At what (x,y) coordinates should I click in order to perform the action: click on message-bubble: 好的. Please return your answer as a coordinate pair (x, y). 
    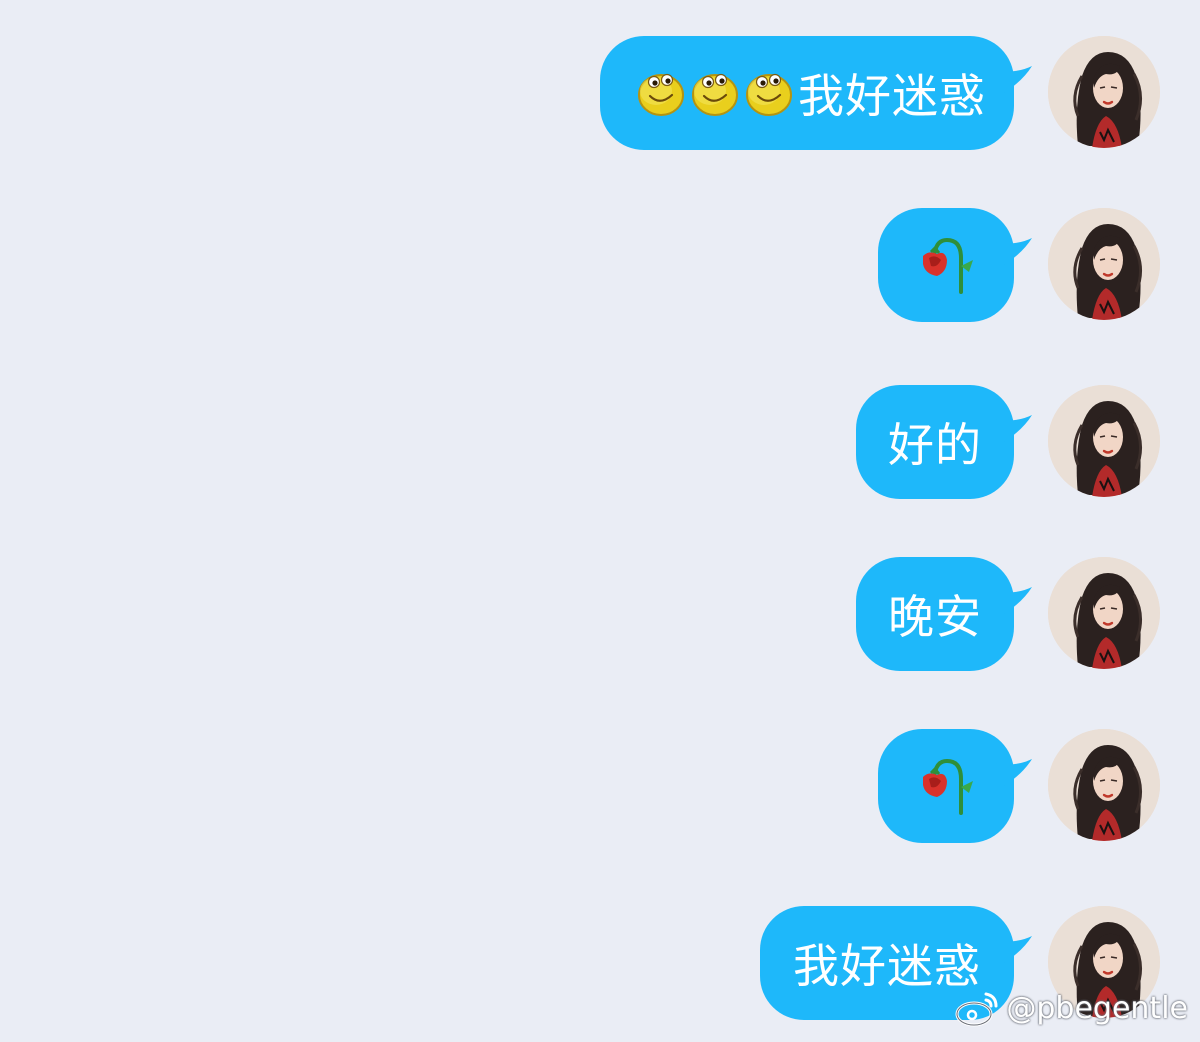
    Looking at the image, I should click on (935, 442).